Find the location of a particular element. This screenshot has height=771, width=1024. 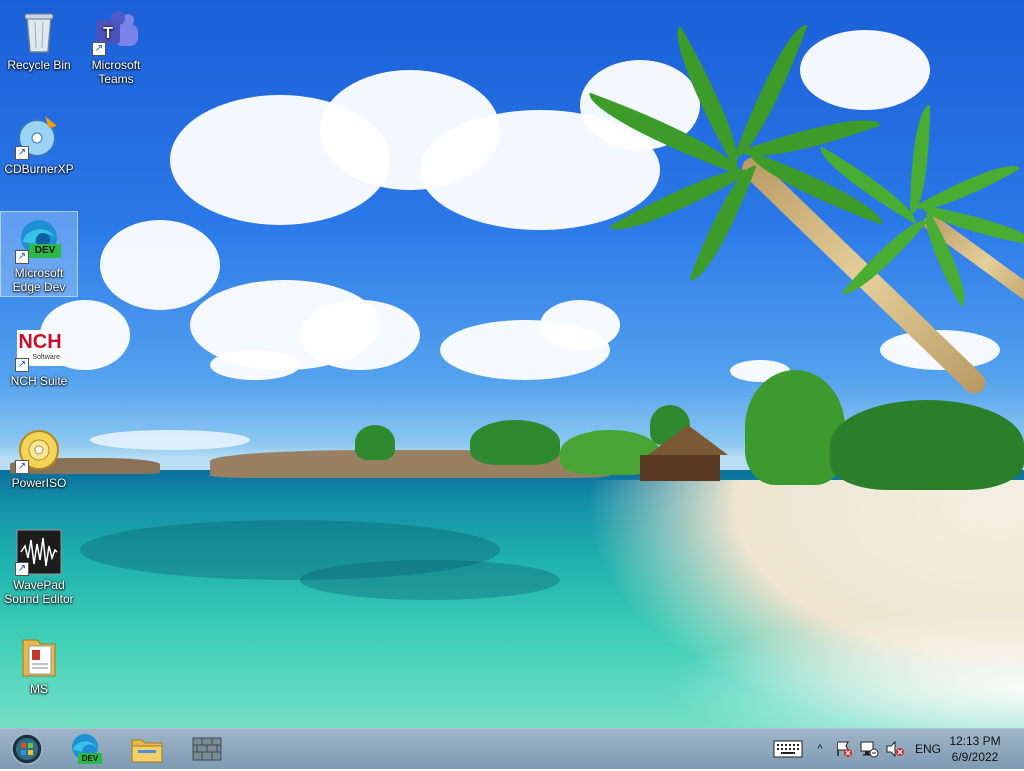

clock-time: 12:13 PM is located at coordinates (975, 741).